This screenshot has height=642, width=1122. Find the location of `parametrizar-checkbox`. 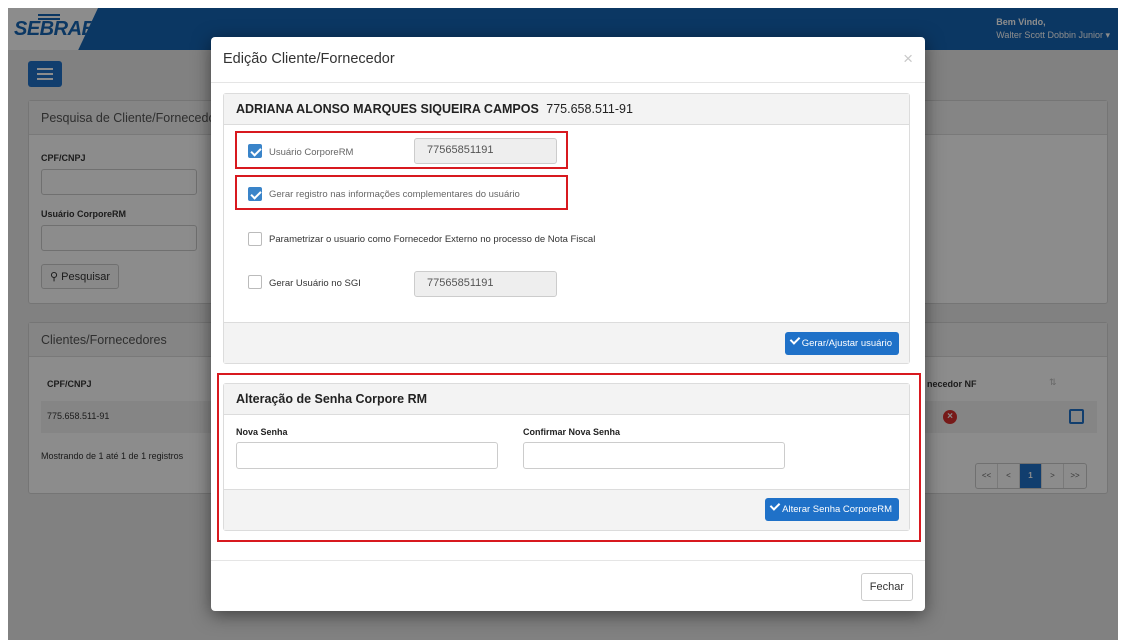

parametrizar-checkbox is located at coordinates (255, 239).